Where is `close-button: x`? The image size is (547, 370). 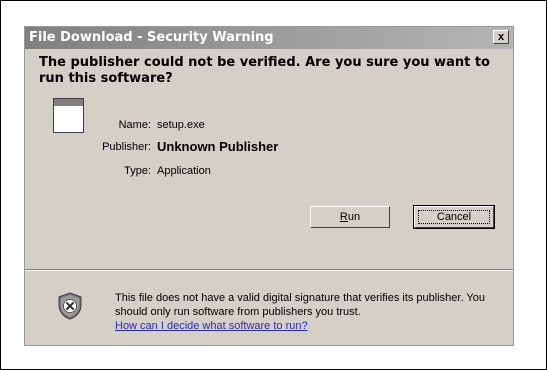
close-button: x is located at coordinates (501, 37).